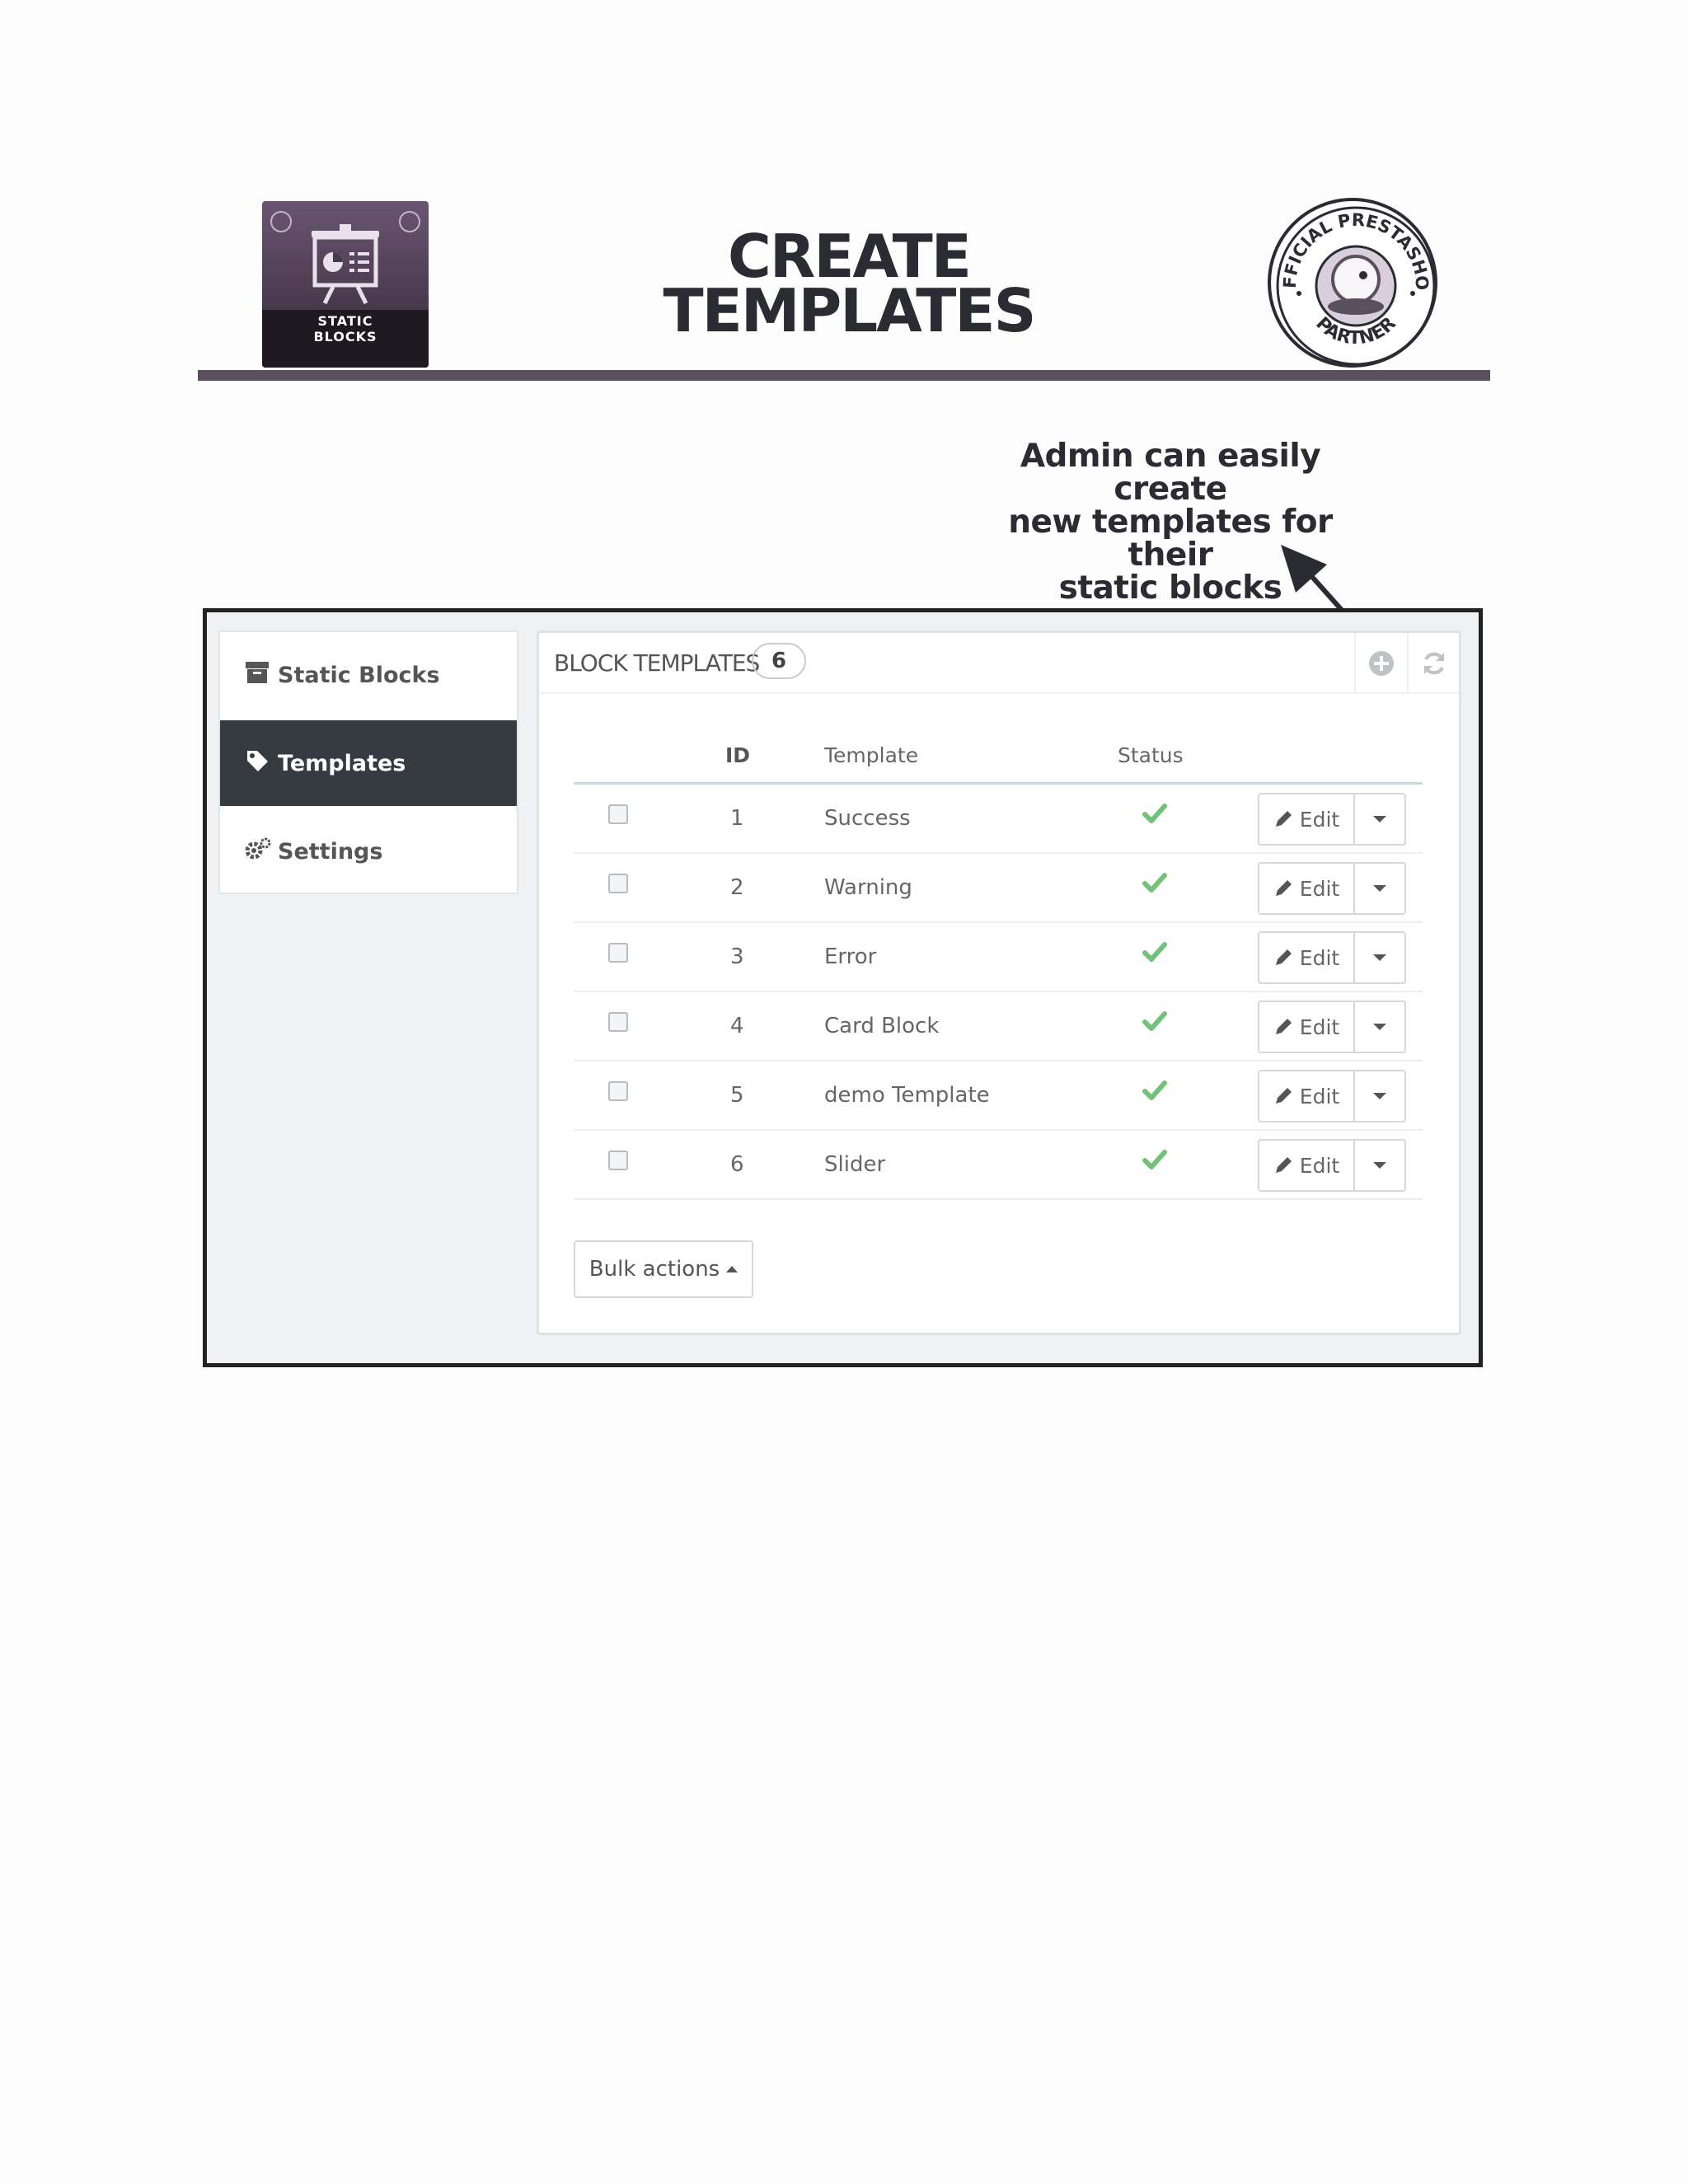 The image size is (1688, 2184). Describe the element at coordinates (732, 1269) in the screenshot. I see `caret-up-icon` at that location.